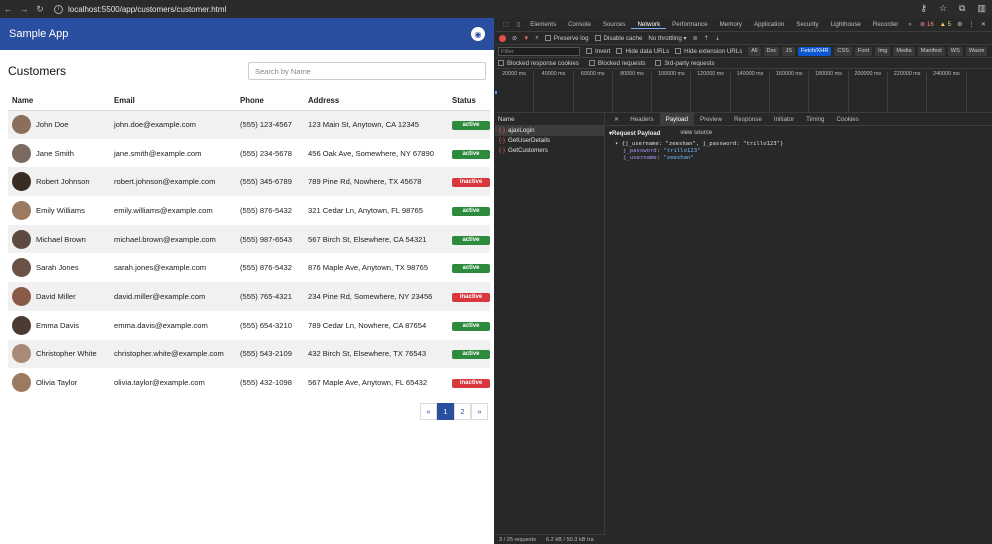 The width and height of the screenshot is (992, 544). I want to click on inspect-element-icon: ⬚, so click(506, 24).